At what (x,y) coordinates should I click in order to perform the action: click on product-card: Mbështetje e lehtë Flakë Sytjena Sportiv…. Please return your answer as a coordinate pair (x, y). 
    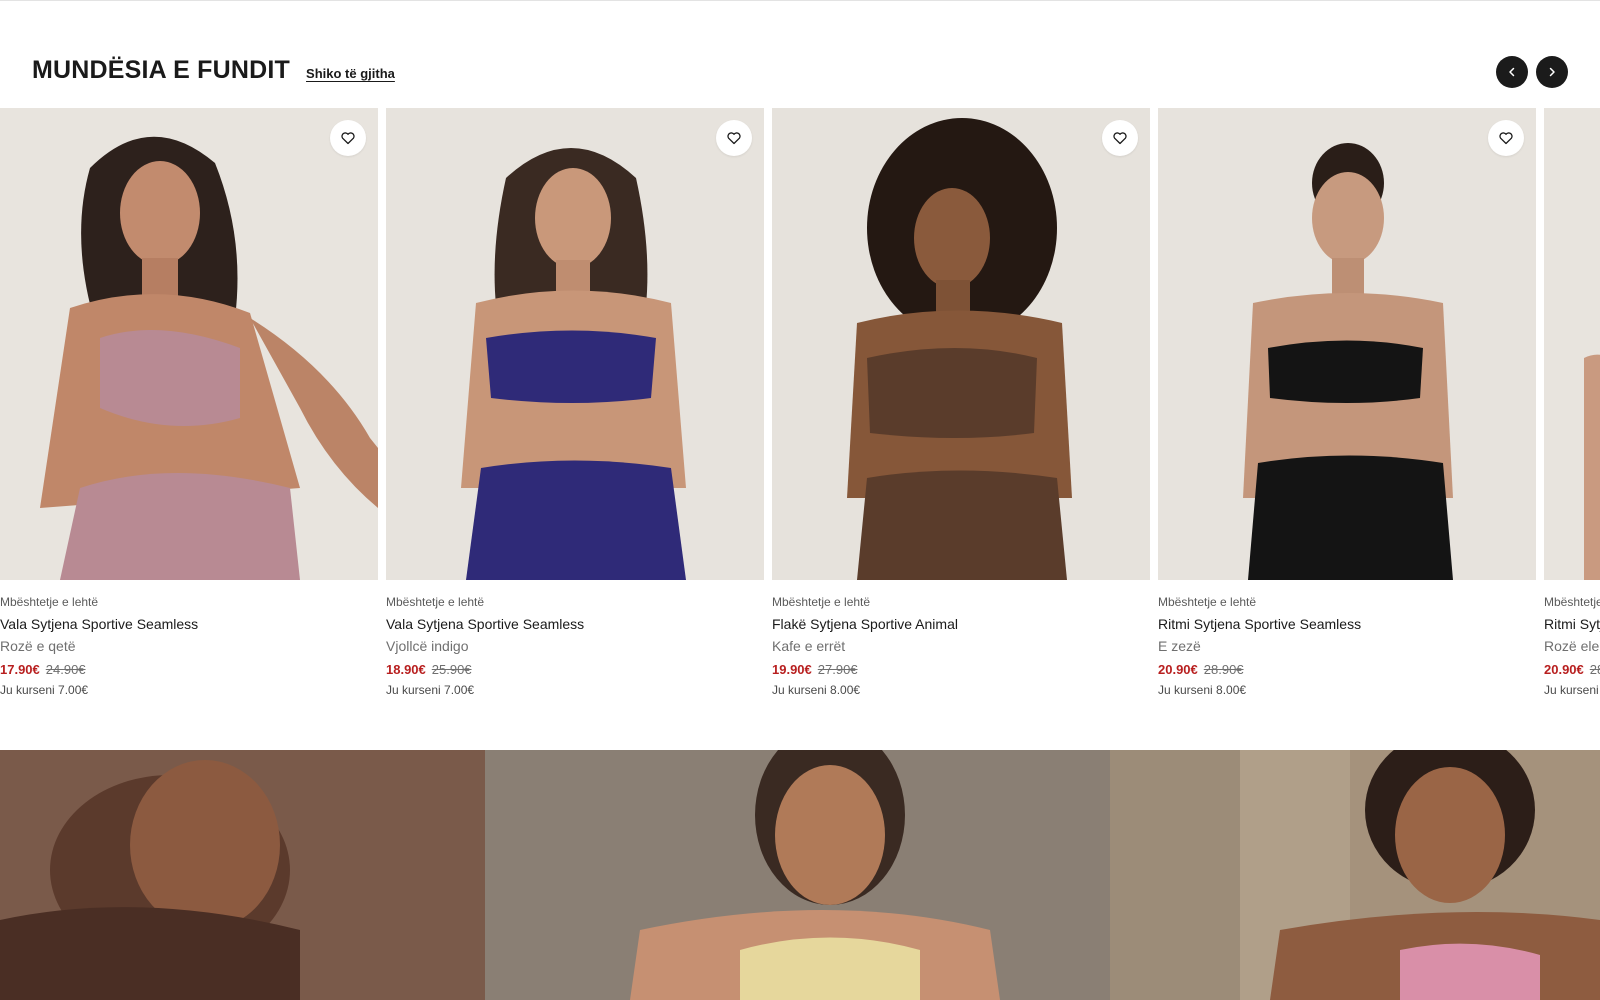
    Looking at the image, I should click on (961, 403).